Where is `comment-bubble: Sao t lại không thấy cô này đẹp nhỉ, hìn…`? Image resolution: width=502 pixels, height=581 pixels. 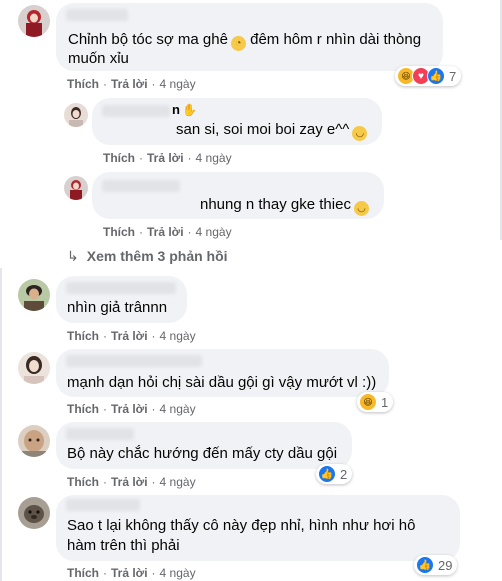
comment-bubble: Sao t lại không thấy cô này đẹp nhỉ, hìn… is located at coordinates (258, 528).